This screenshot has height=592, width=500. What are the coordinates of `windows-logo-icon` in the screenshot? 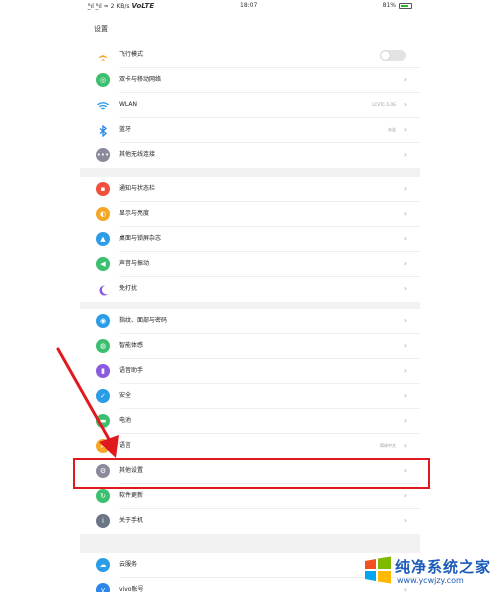 It's located at (378, 570).